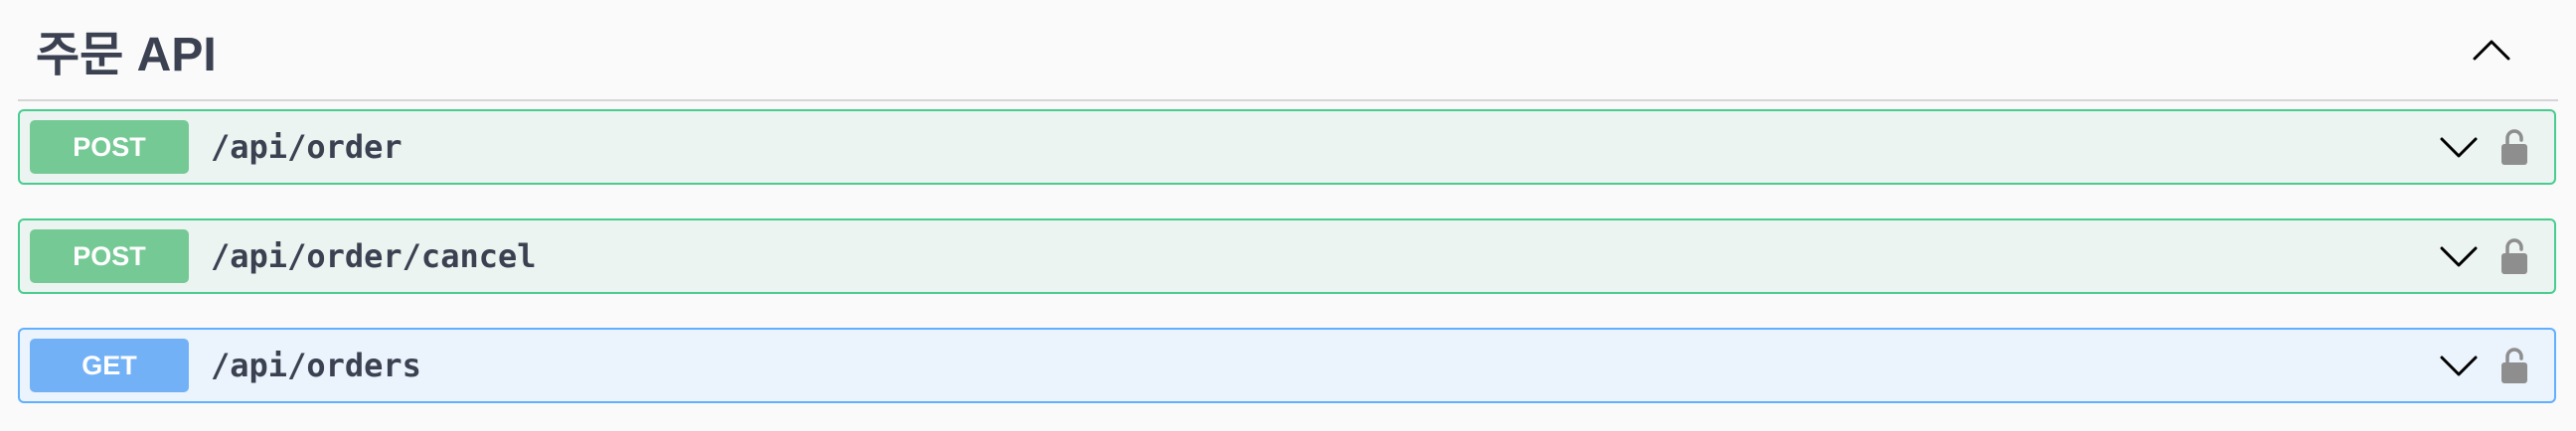 The height and width of the screenshot is (431, 2576). Describe the element at coordinates (374, 256) in the screenshot. I see `operation-path: /api/order/cancel` at that location.